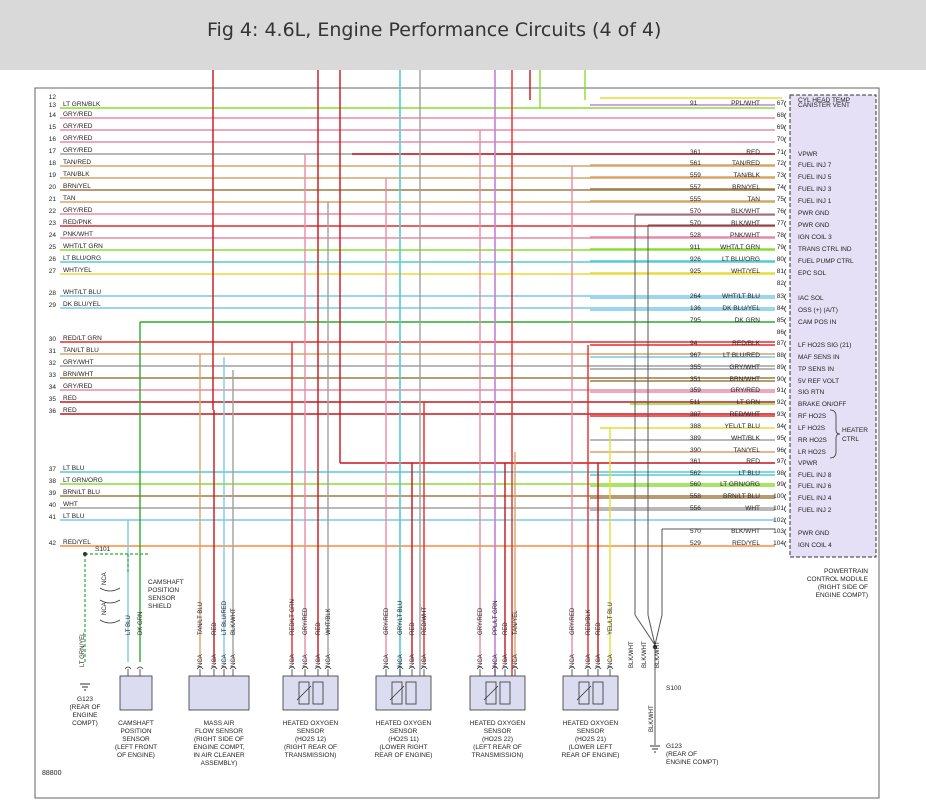 This screenshot has width=926, height=804. I want to click on pcm-circuit-83: 264, so click(695, 296).